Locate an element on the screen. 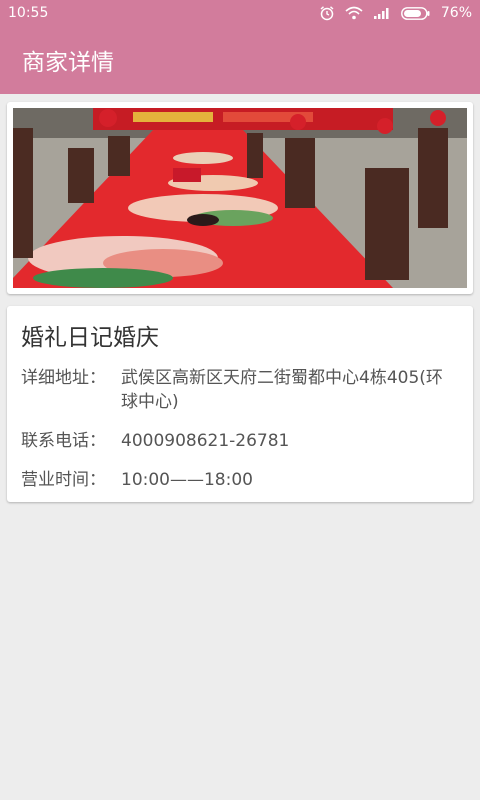  address-value: 武侯区高新区天府二街蜀都中心4栋405(环球中心) is located at coordinates (282, 390).